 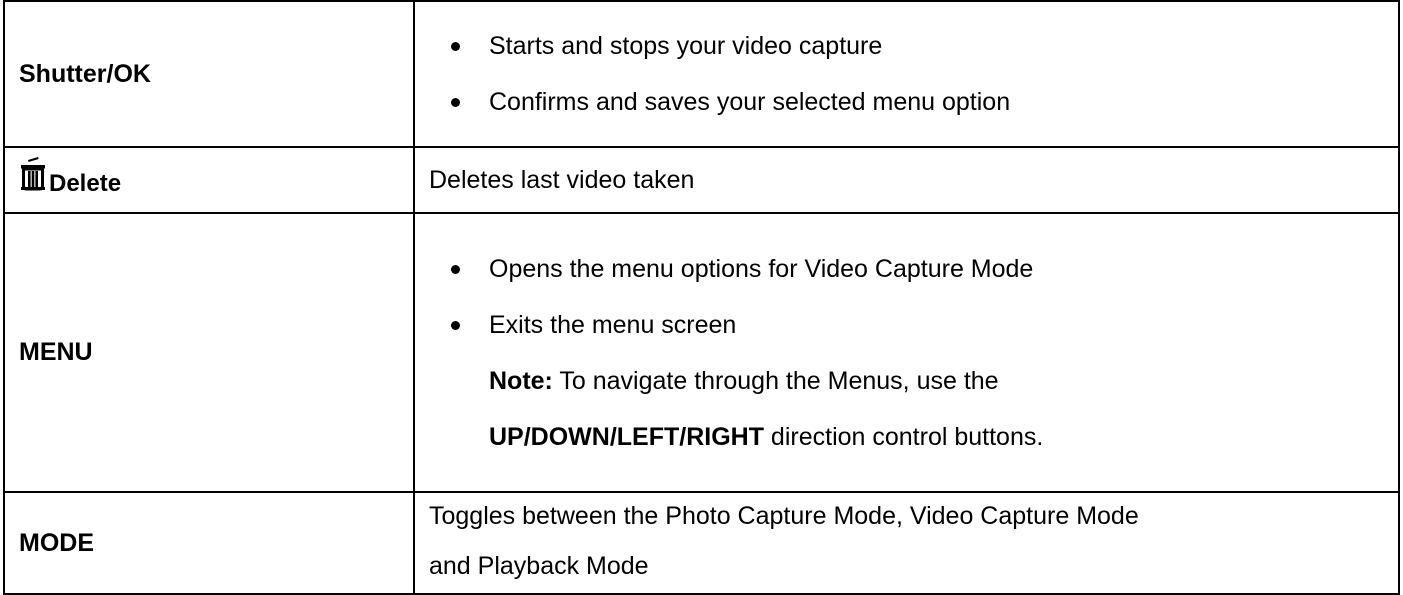 What do you see at coordinates (562, 180) in the screenshot?
I see `description-text: Deletes last video taken` at bounding box center [562, 180].